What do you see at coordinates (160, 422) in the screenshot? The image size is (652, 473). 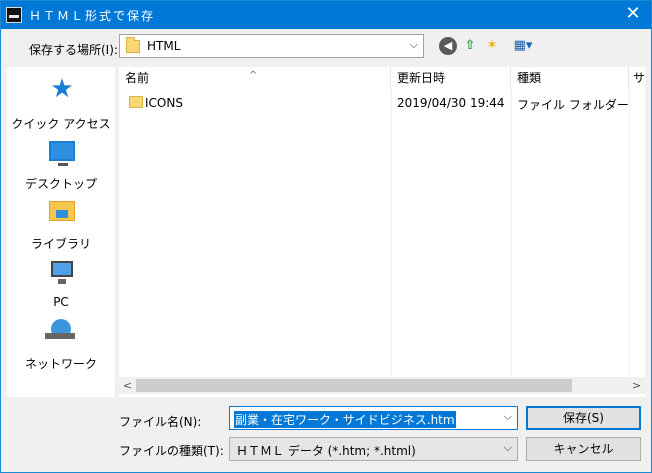 I see `filename-label: ファイル名(N):` at bounding box center [160, 422].